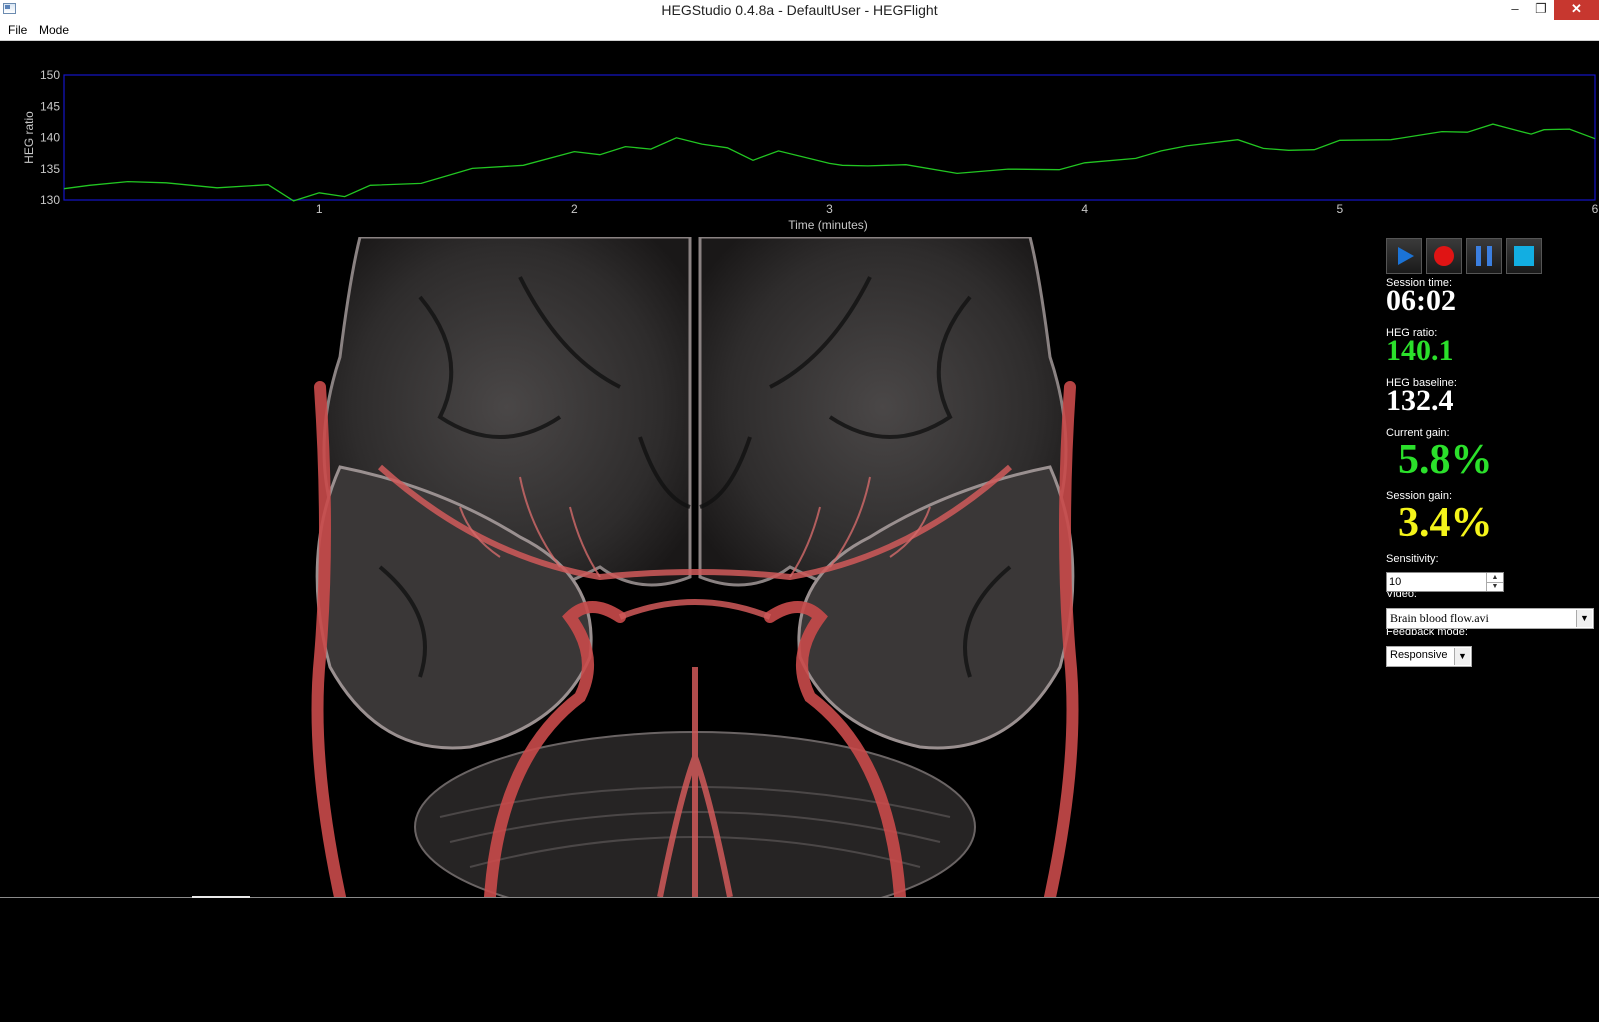 The width and height of the screenshot is (1599, 1022). What do you see at coordinates (799, 30) in the screenshot?
I see `menu-bar: File Mode` at bounding box center [799, 30].